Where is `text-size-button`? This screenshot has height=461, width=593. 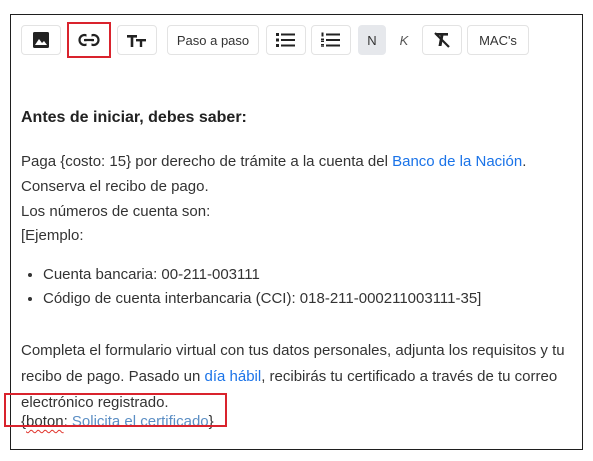
text-size-button is located at coordinates (137, 40).